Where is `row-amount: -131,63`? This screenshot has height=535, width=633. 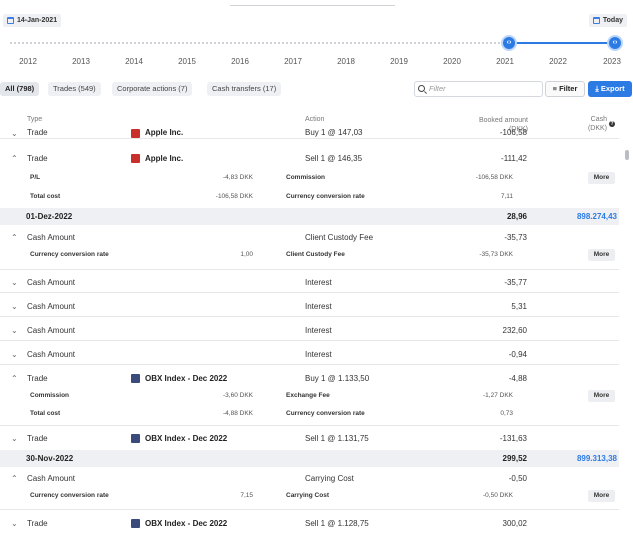
row-amount: -131,63 is located at coordinates (513, 438).